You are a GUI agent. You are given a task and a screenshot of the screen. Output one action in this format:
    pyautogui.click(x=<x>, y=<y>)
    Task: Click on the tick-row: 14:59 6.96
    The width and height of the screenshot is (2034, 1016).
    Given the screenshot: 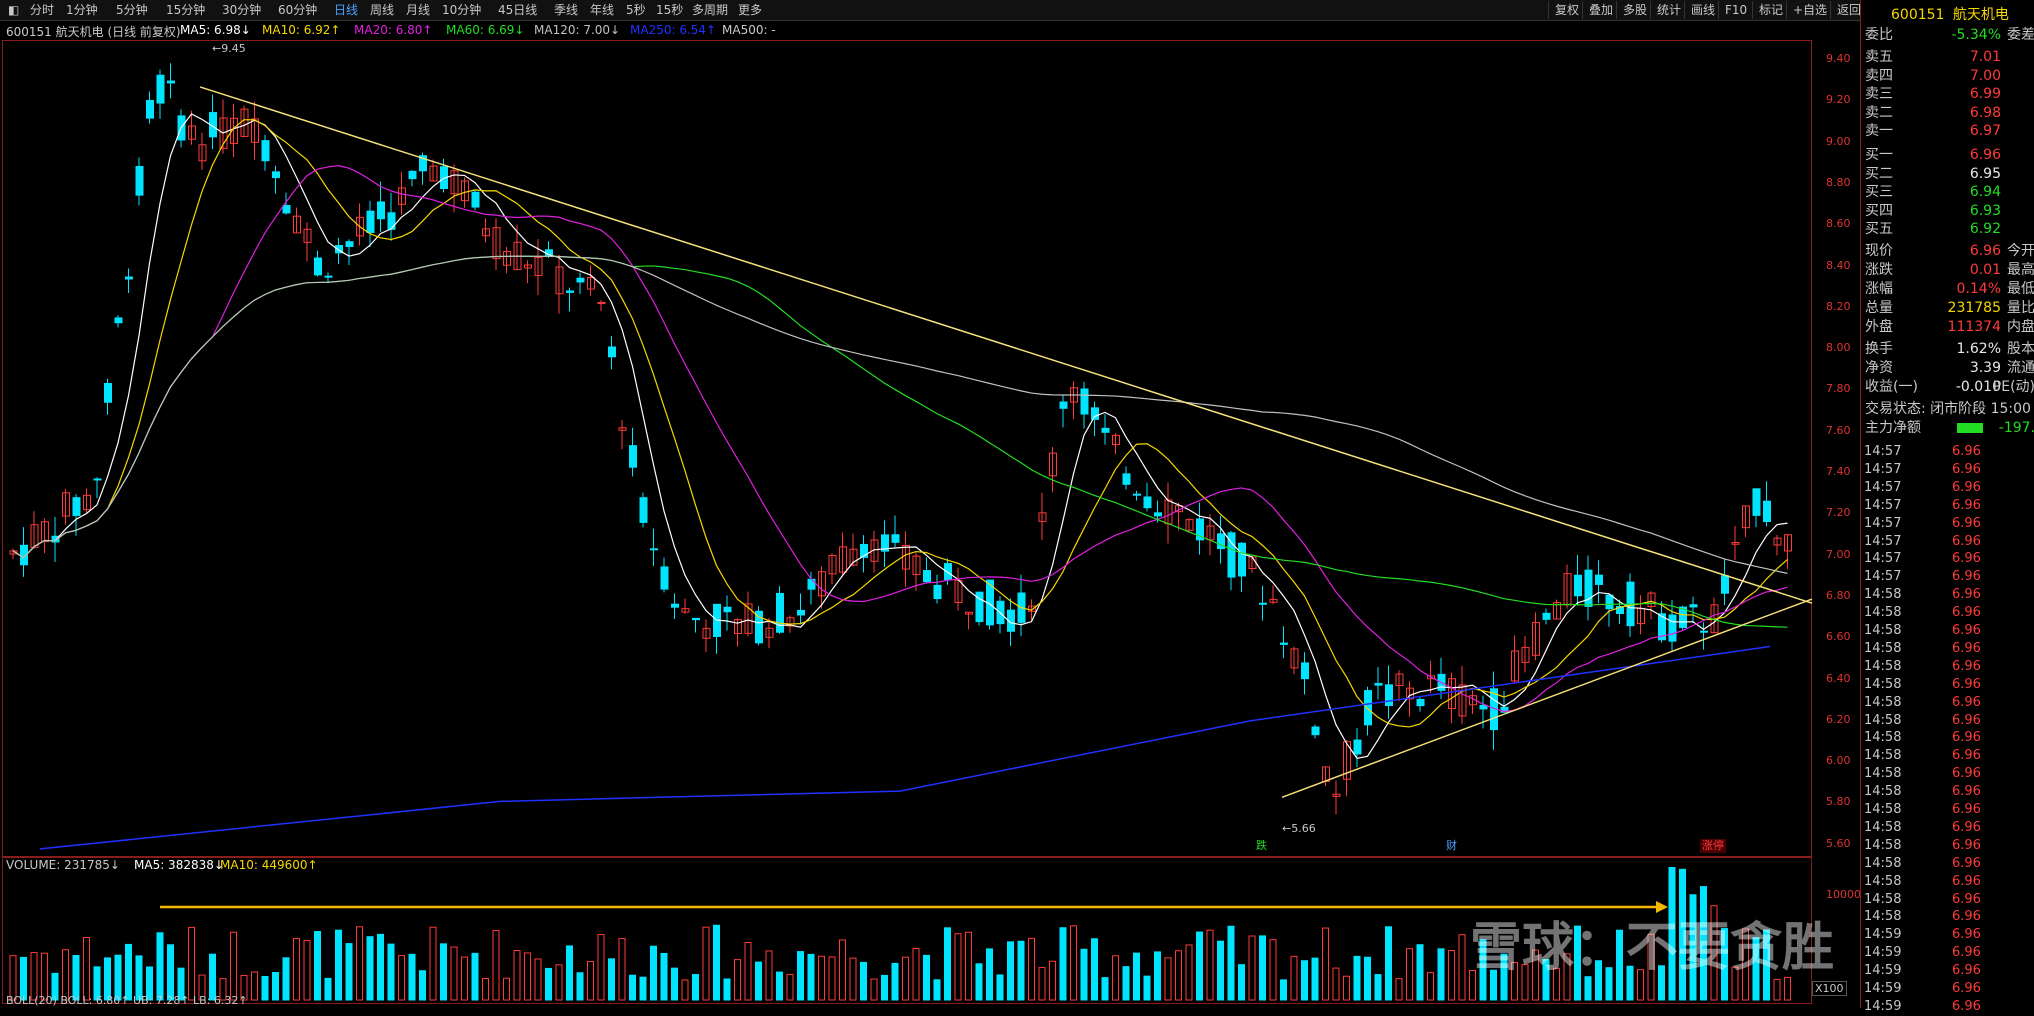 What is the action you would take?
    pyautogui.click(x=1922, y=1006)
    